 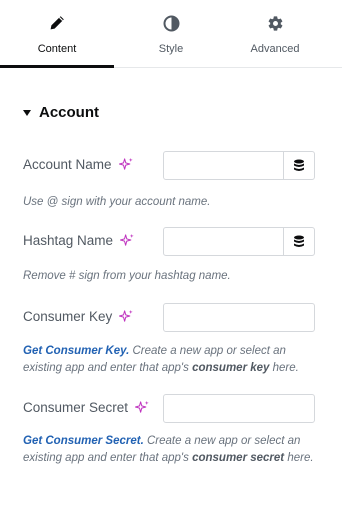 I want to click on account-name-field-wrap, so click(x=239, y=165).